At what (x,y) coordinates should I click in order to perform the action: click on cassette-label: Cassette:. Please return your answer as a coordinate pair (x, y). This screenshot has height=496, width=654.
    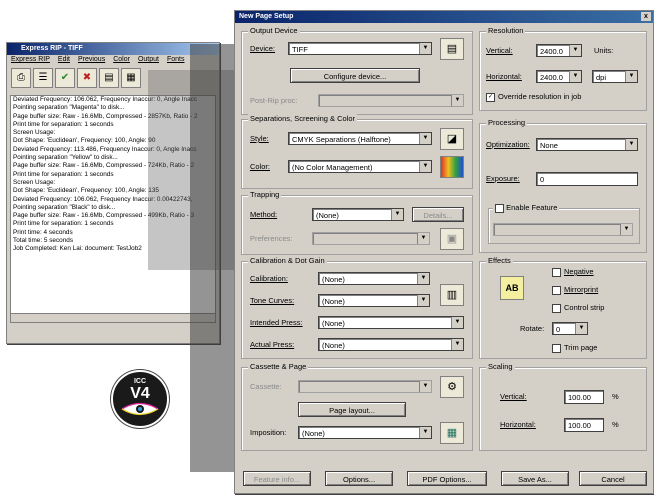
    Looking at the image, I should click on (266, 386).